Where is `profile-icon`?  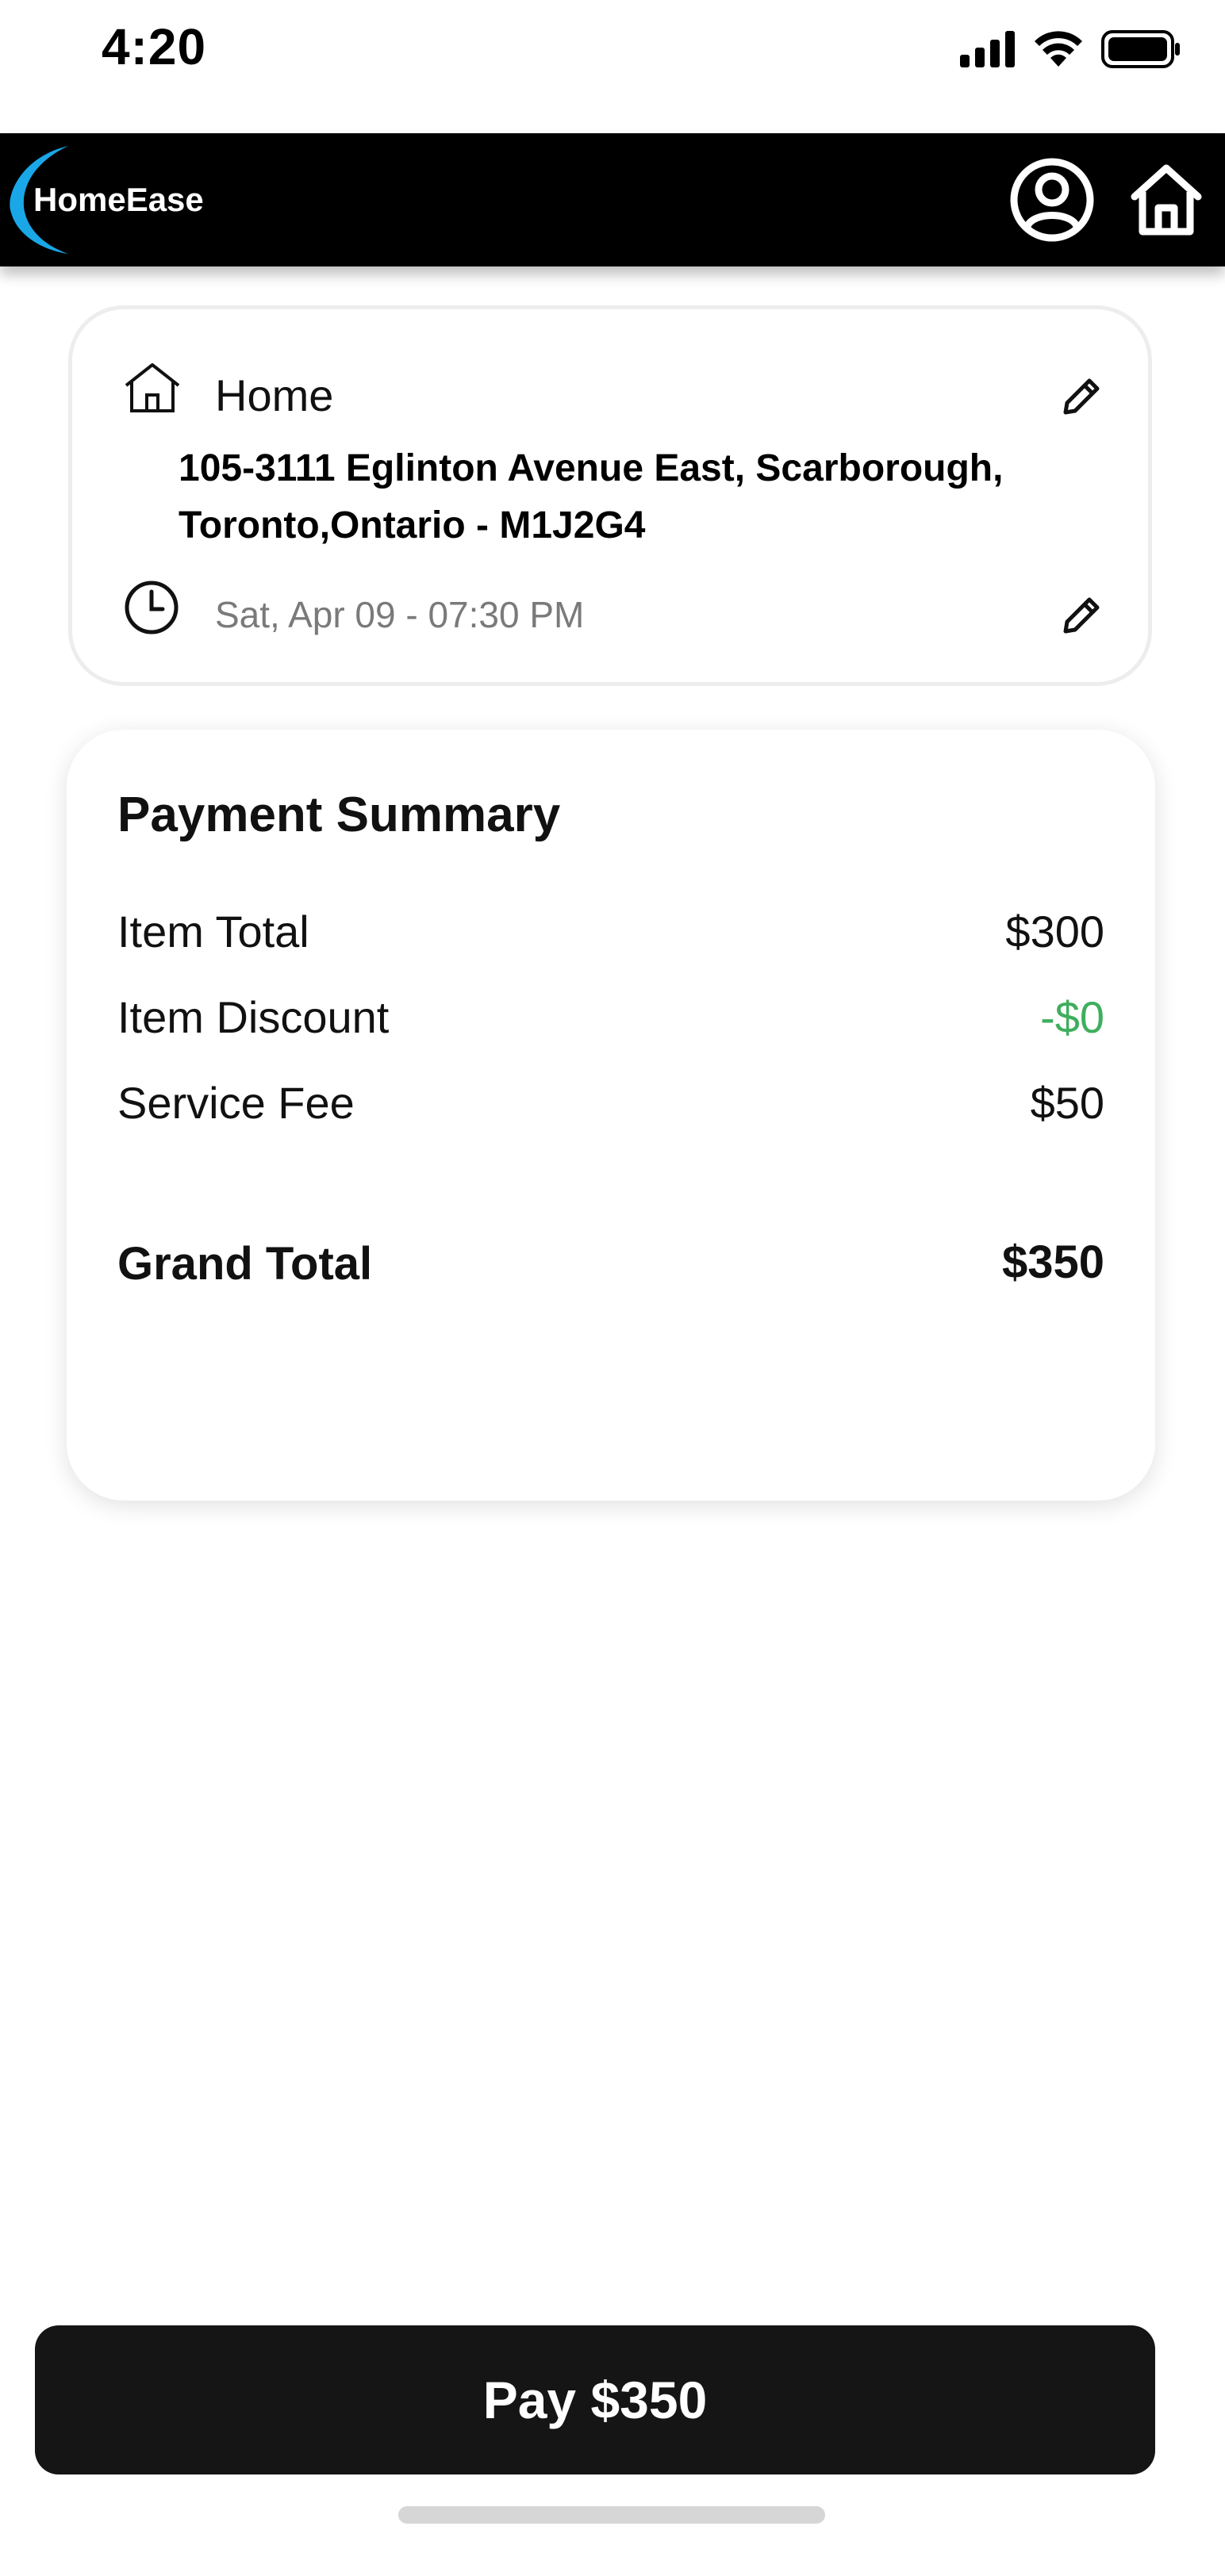
profile-icon is located at coordinates (1052, 200).